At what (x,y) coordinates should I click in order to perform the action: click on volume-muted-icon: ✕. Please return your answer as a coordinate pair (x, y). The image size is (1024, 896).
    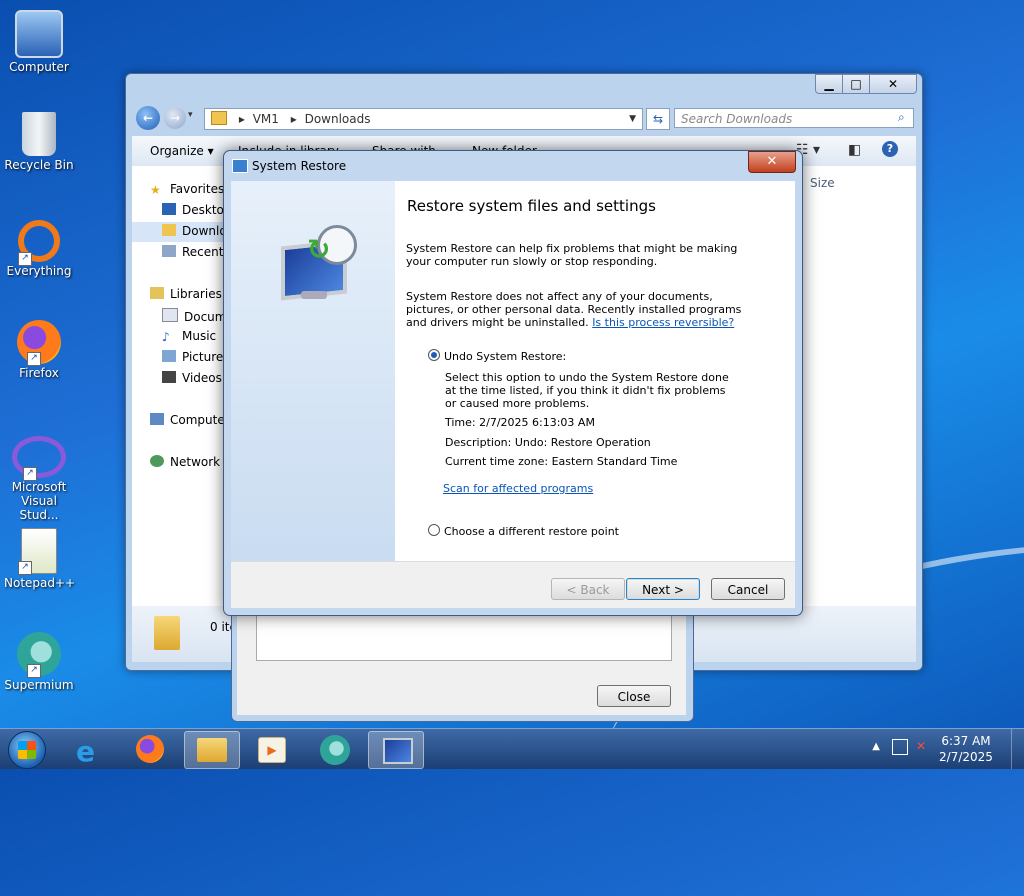
    Looking at the image, I should click on (923, 746).